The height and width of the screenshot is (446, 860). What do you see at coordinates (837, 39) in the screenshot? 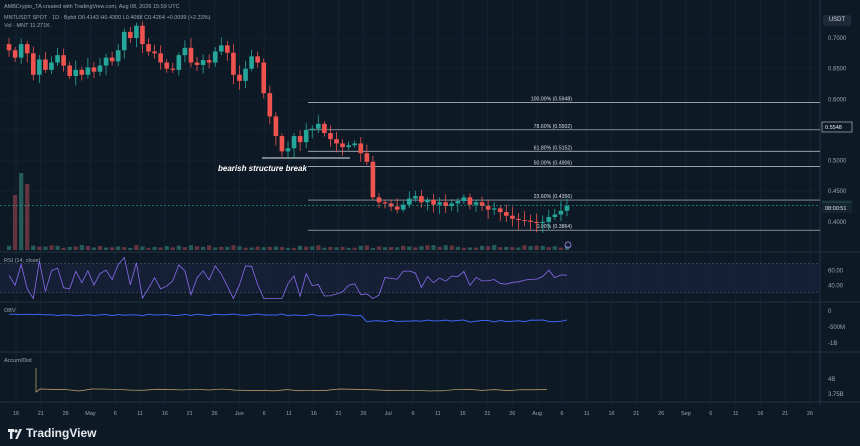
I see `price-tick-label: 0.7000` at bounding box center [837, 39].